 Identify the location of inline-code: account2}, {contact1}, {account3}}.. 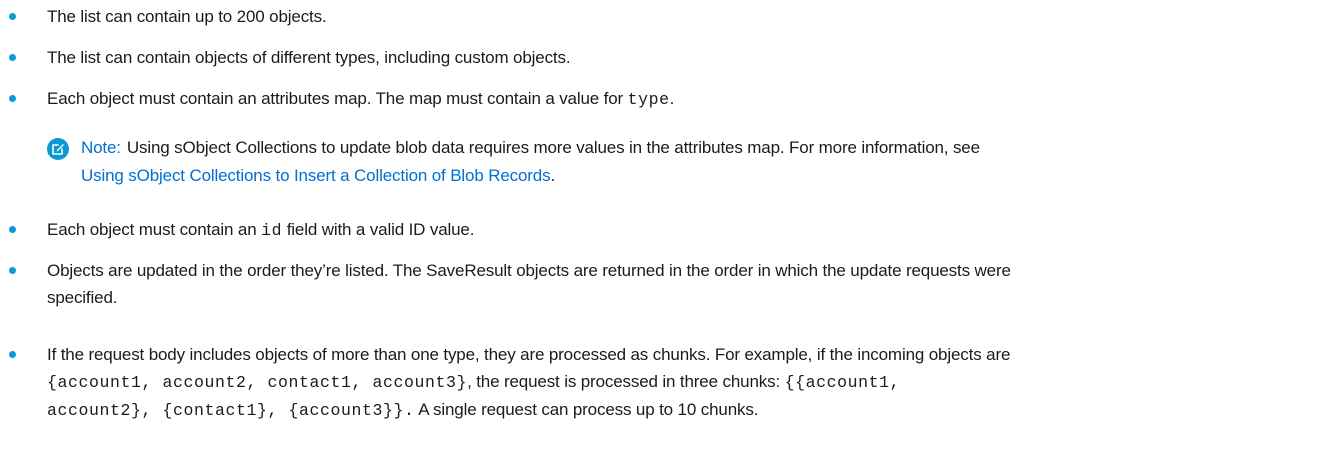
(231, 410).